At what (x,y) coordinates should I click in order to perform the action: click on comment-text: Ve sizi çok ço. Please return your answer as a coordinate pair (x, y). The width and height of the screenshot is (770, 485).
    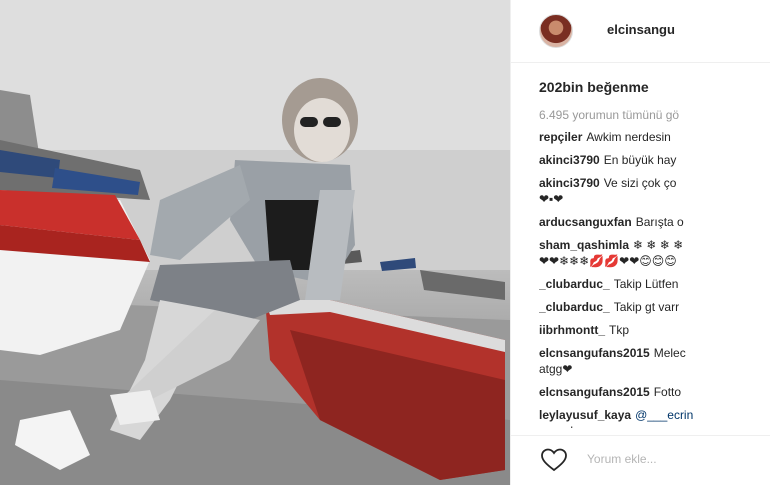
    Looking at the image, I should click on (640, 183).